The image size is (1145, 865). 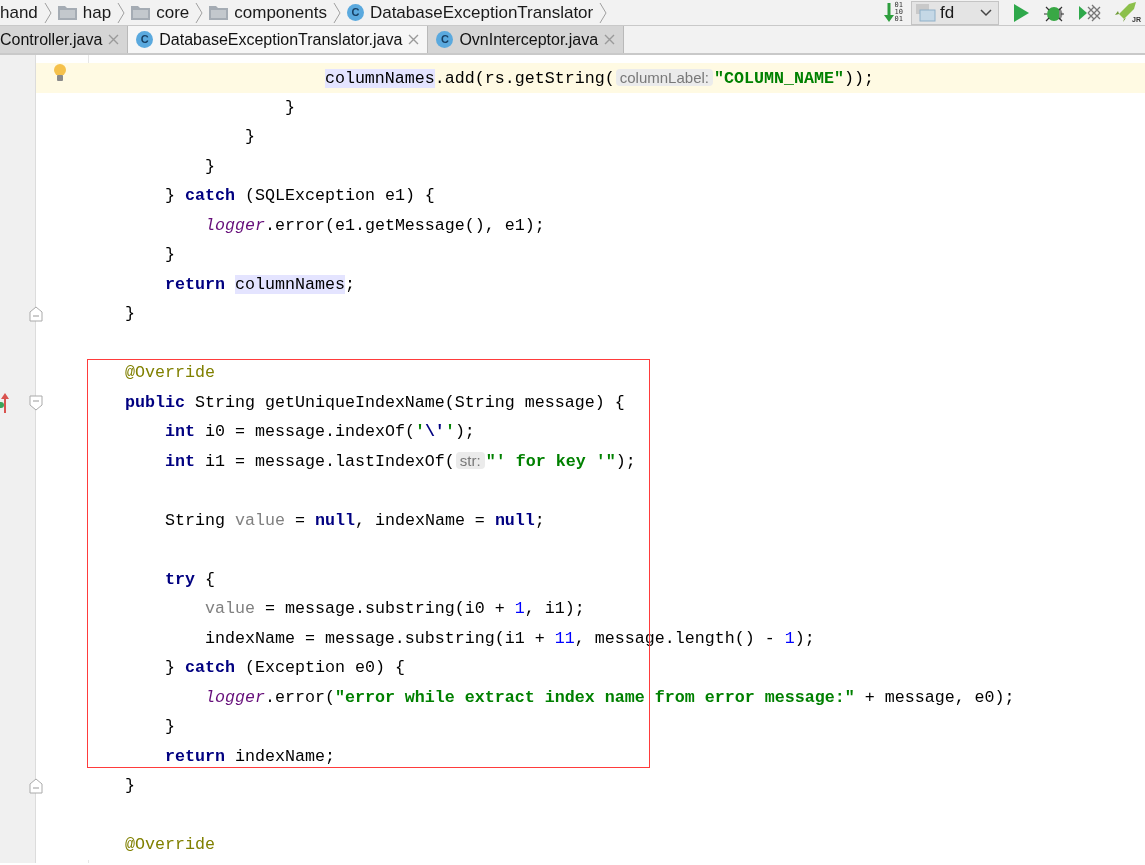 What do you see at coordinates (60, 73) in the screenshot?
I see `lightbulb-icon` at bounding box center [60, 73].